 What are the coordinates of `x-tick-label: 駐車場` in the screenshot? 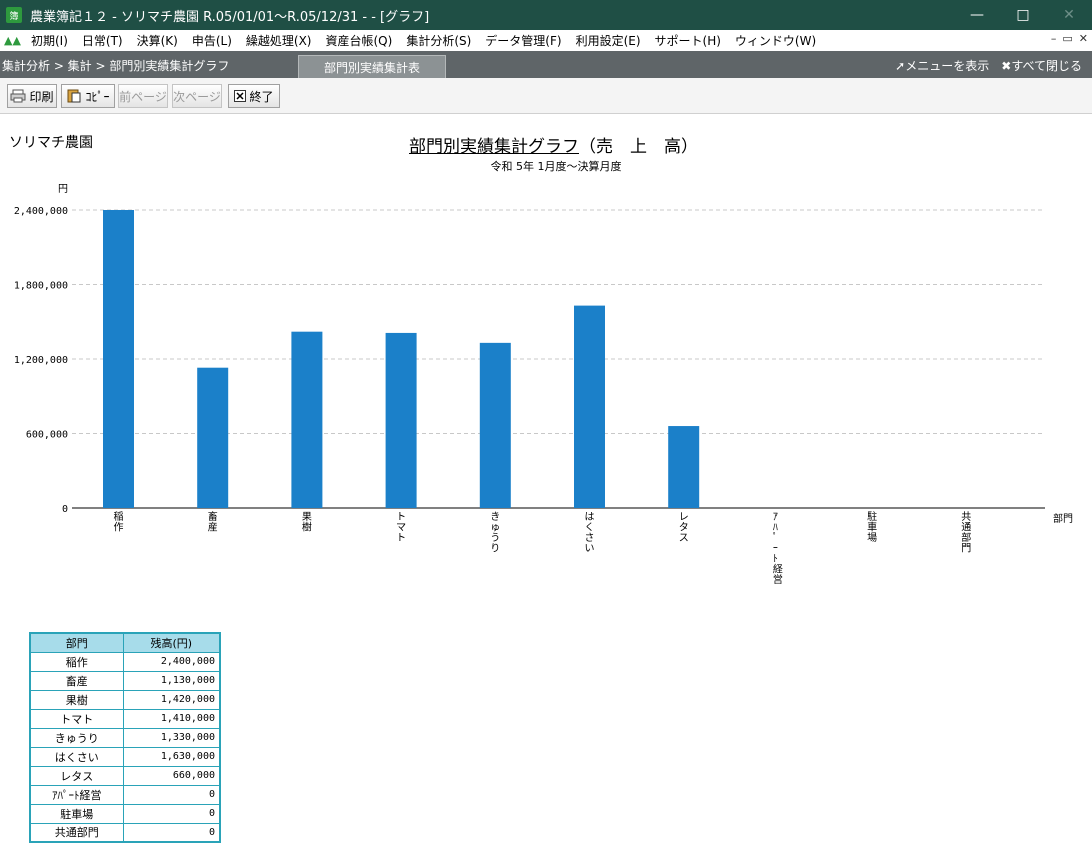 It's located at (872, 527).